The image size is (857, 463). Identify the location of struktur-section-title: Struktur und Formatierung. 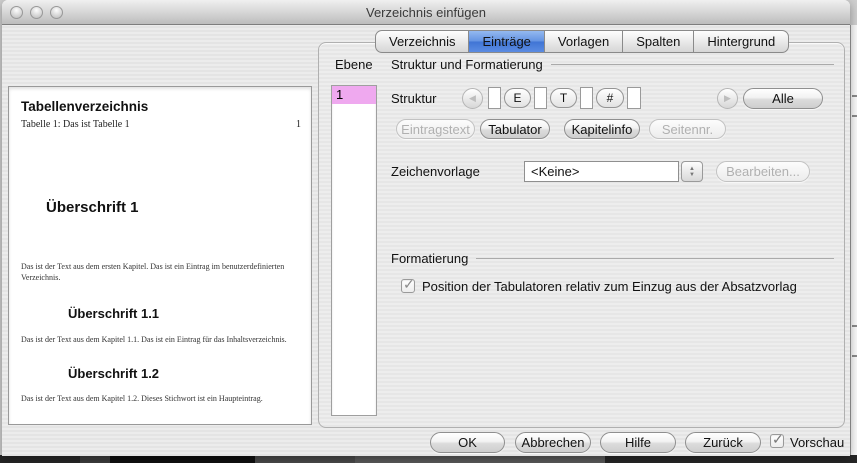
(467, 64).